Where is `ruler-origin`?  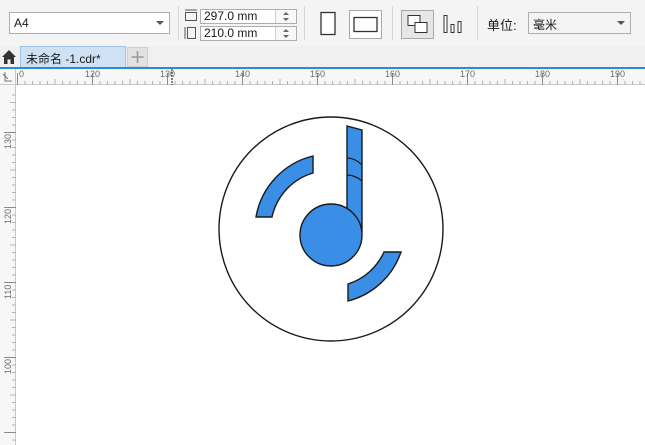
ruler-origin is located at coordinates (8, 77).